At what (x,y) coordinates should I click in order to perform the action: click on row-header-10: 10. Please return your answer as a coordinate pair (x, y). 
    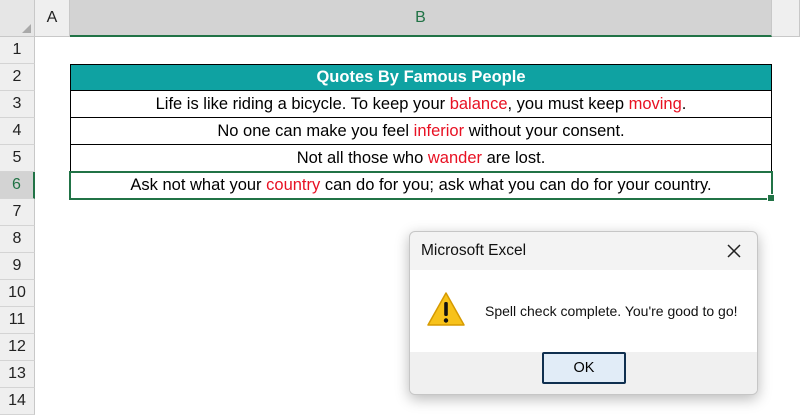
    Looking at the image, I should click on (17, 293).